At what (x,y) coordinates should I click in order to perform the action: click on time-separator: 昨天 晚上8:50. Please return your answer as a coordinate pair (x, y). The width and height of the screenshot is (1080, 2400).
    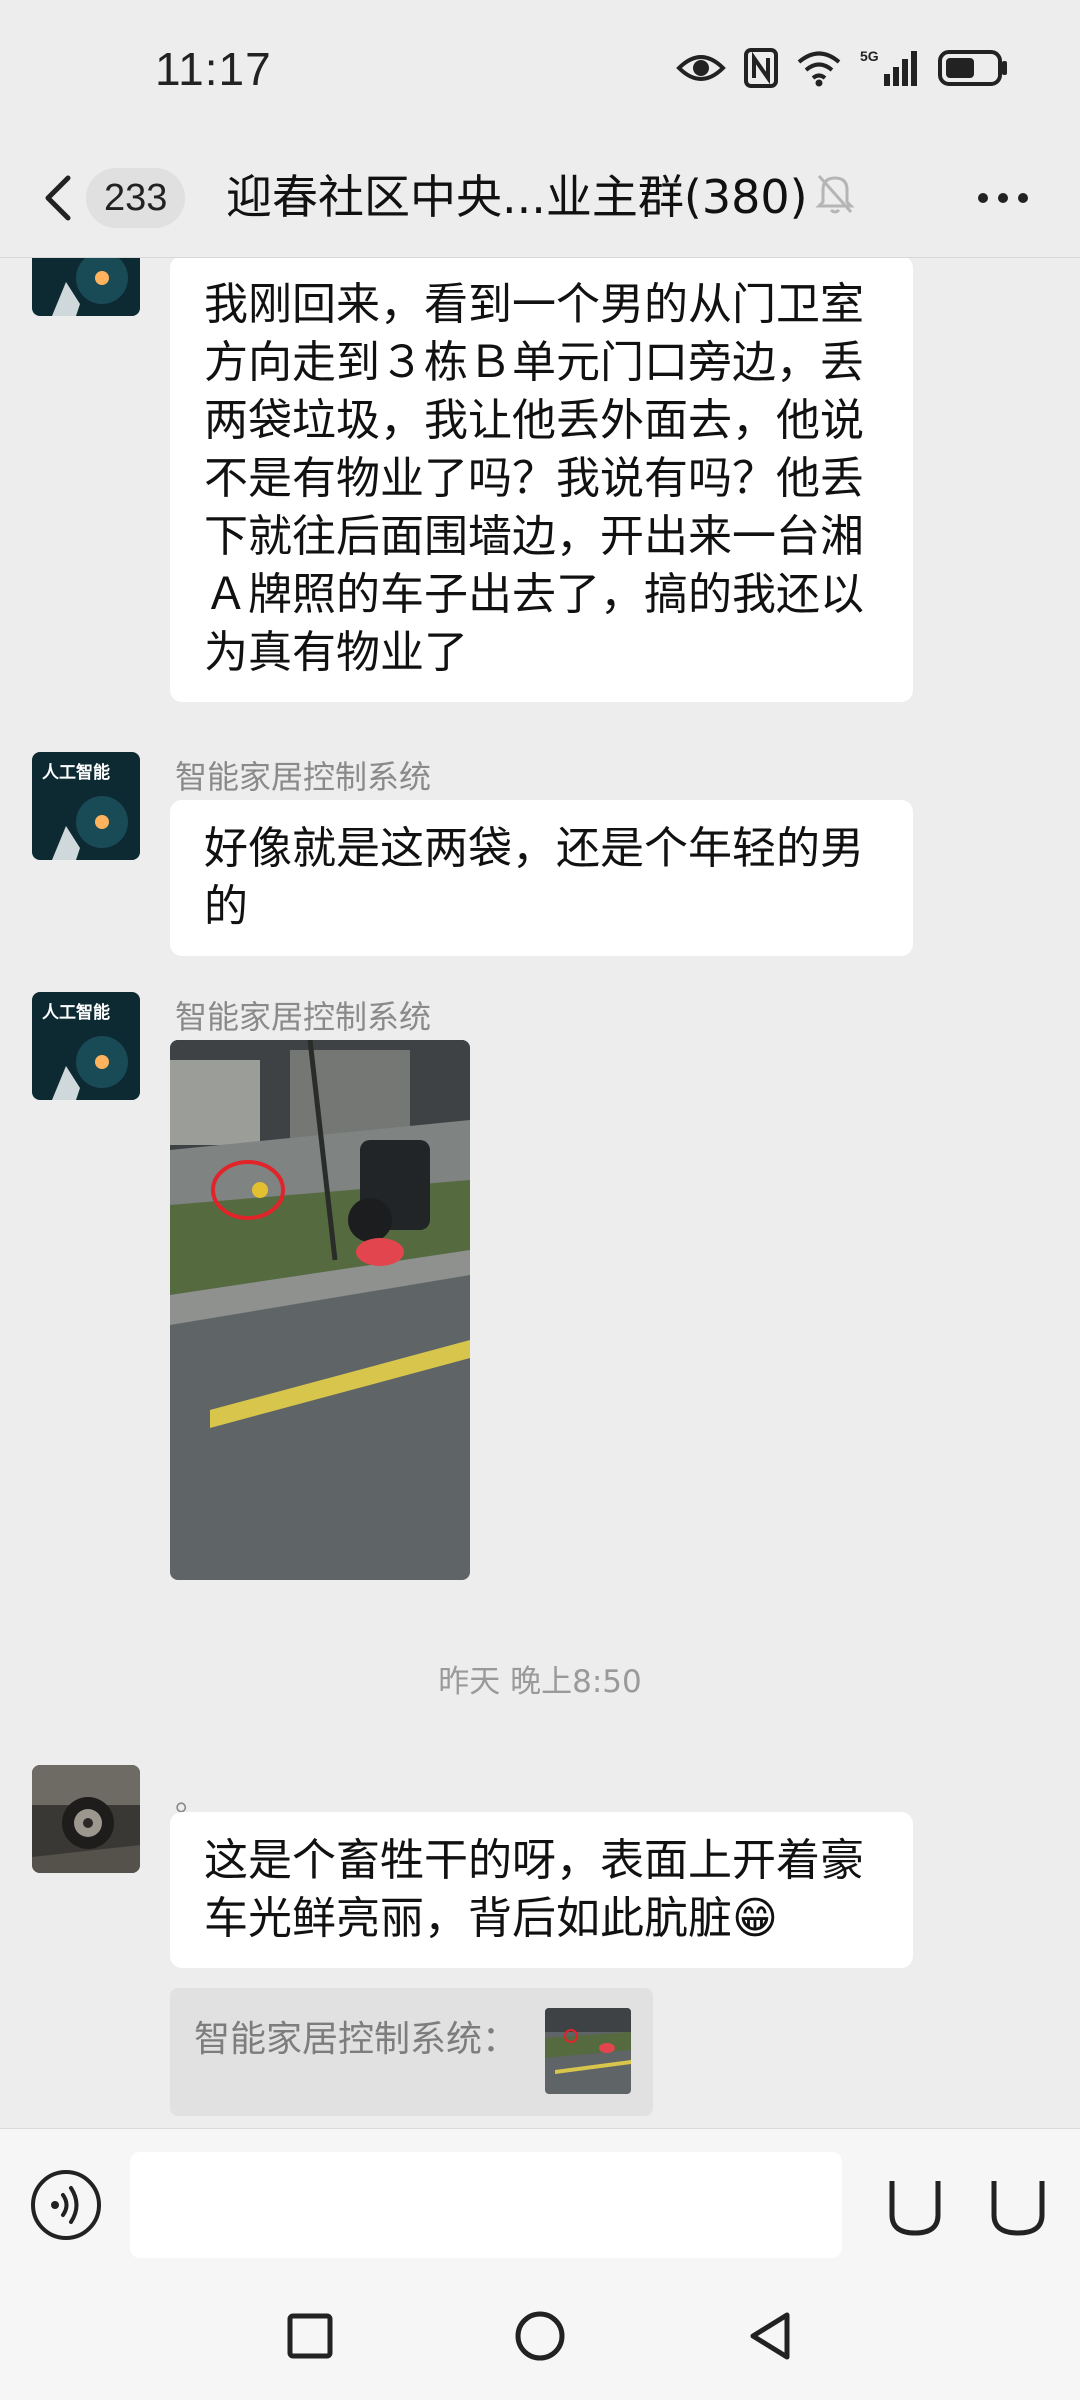
    Looking at the image, I should click on (540, 1682).